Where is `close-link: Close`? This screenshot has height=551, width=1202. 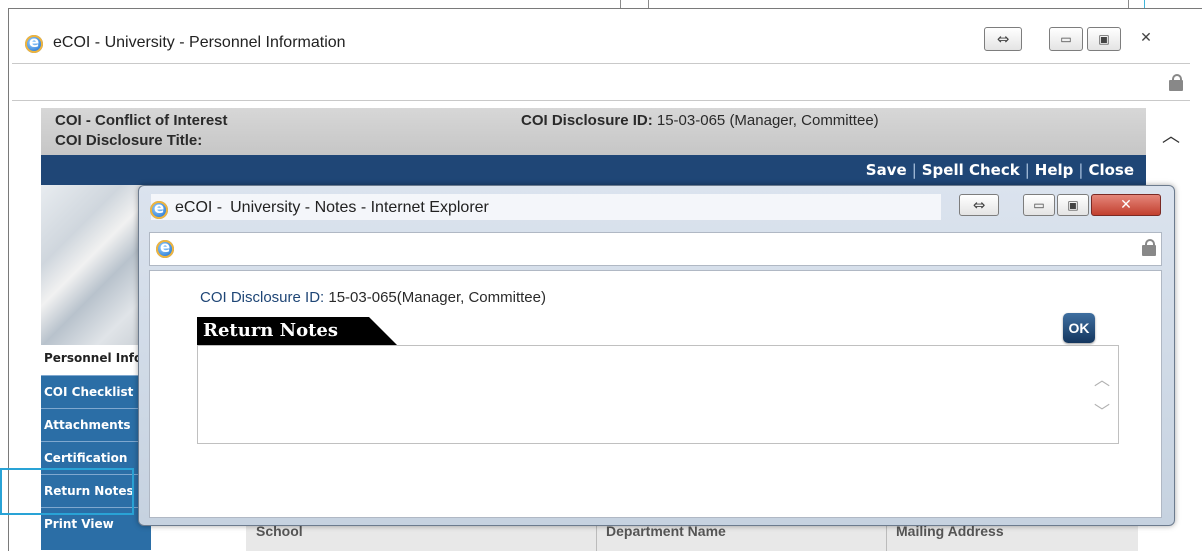 close-link: Close is located at coordinates (1111, 170).